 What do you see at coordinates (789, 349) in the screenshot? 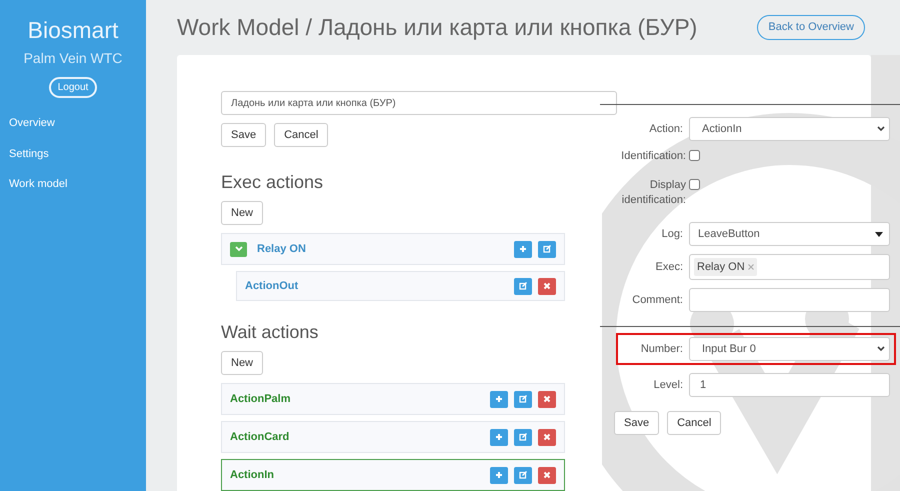
I see `select-field: Input Bur 0` at bounding box center [789, 349].